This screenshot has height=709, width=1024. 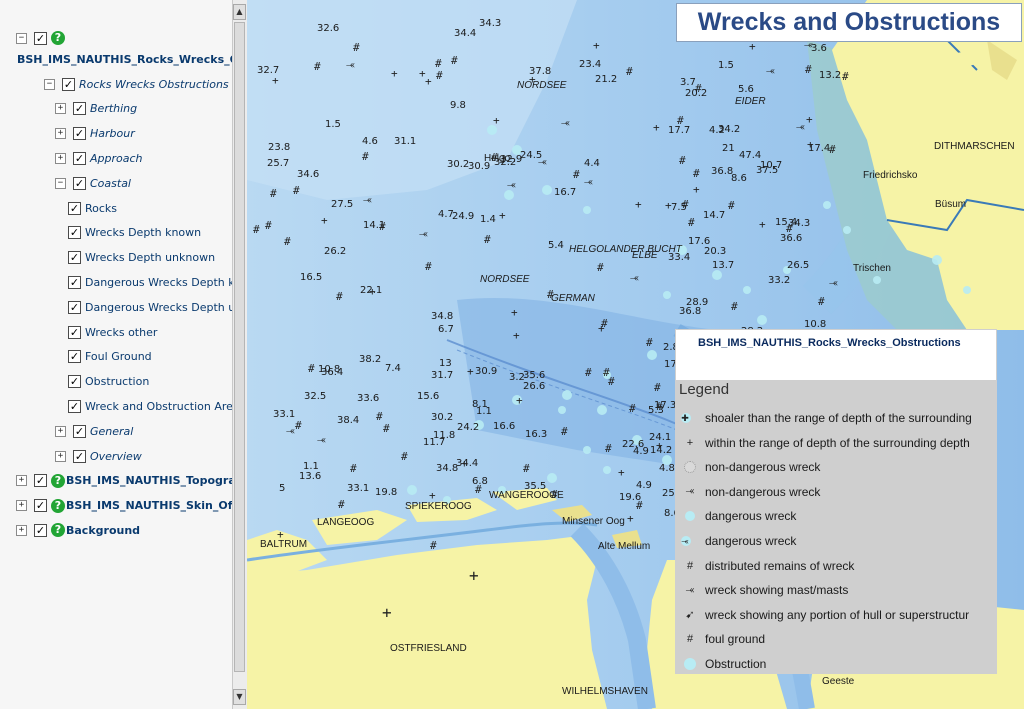 I want to click on non-dangerous-wreck-dot-icon, so click(x=690, y=467).